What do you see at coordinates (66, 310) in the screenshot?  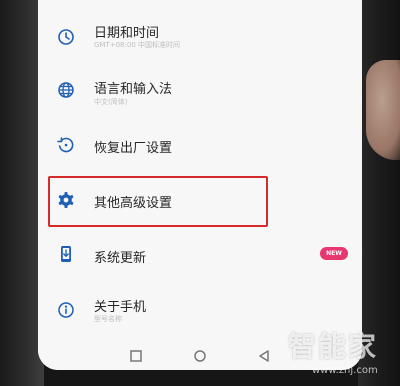 I see `info-icon` at bounding box center [66, 310].